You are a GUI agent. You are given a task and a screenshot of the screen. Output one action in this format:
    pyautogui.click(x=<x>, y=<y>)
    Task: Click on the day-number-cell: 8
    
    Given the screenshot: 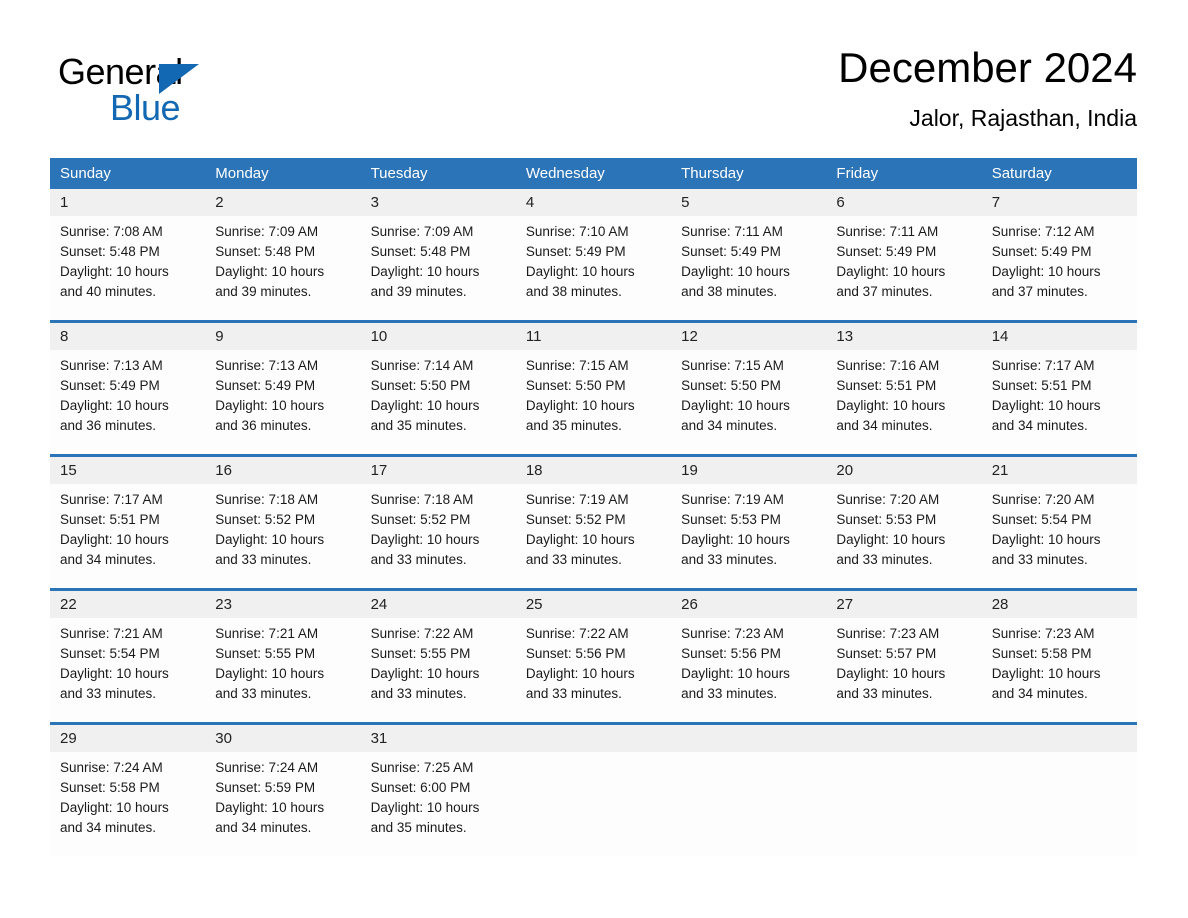 What is the action you would take?
    pyautogui.click(x=128, y=336)
    